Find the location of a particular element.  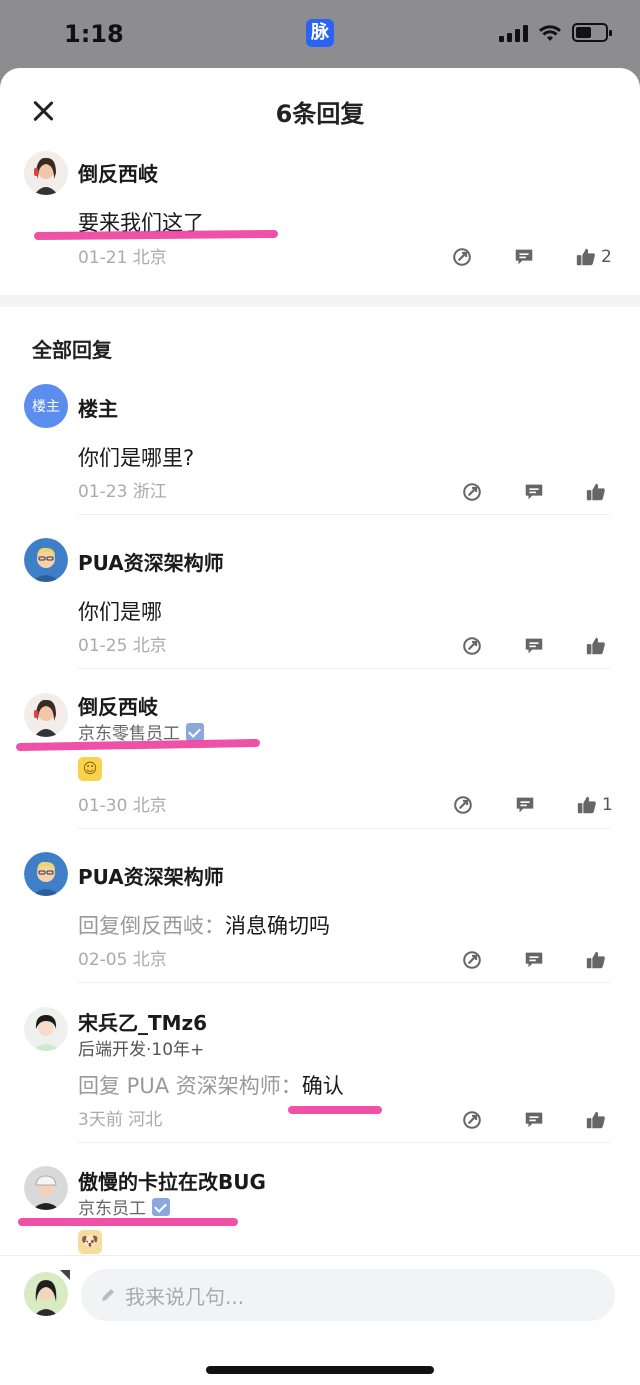

author-title: 后端开发·10年+ is located at coordinates (141, 1050).